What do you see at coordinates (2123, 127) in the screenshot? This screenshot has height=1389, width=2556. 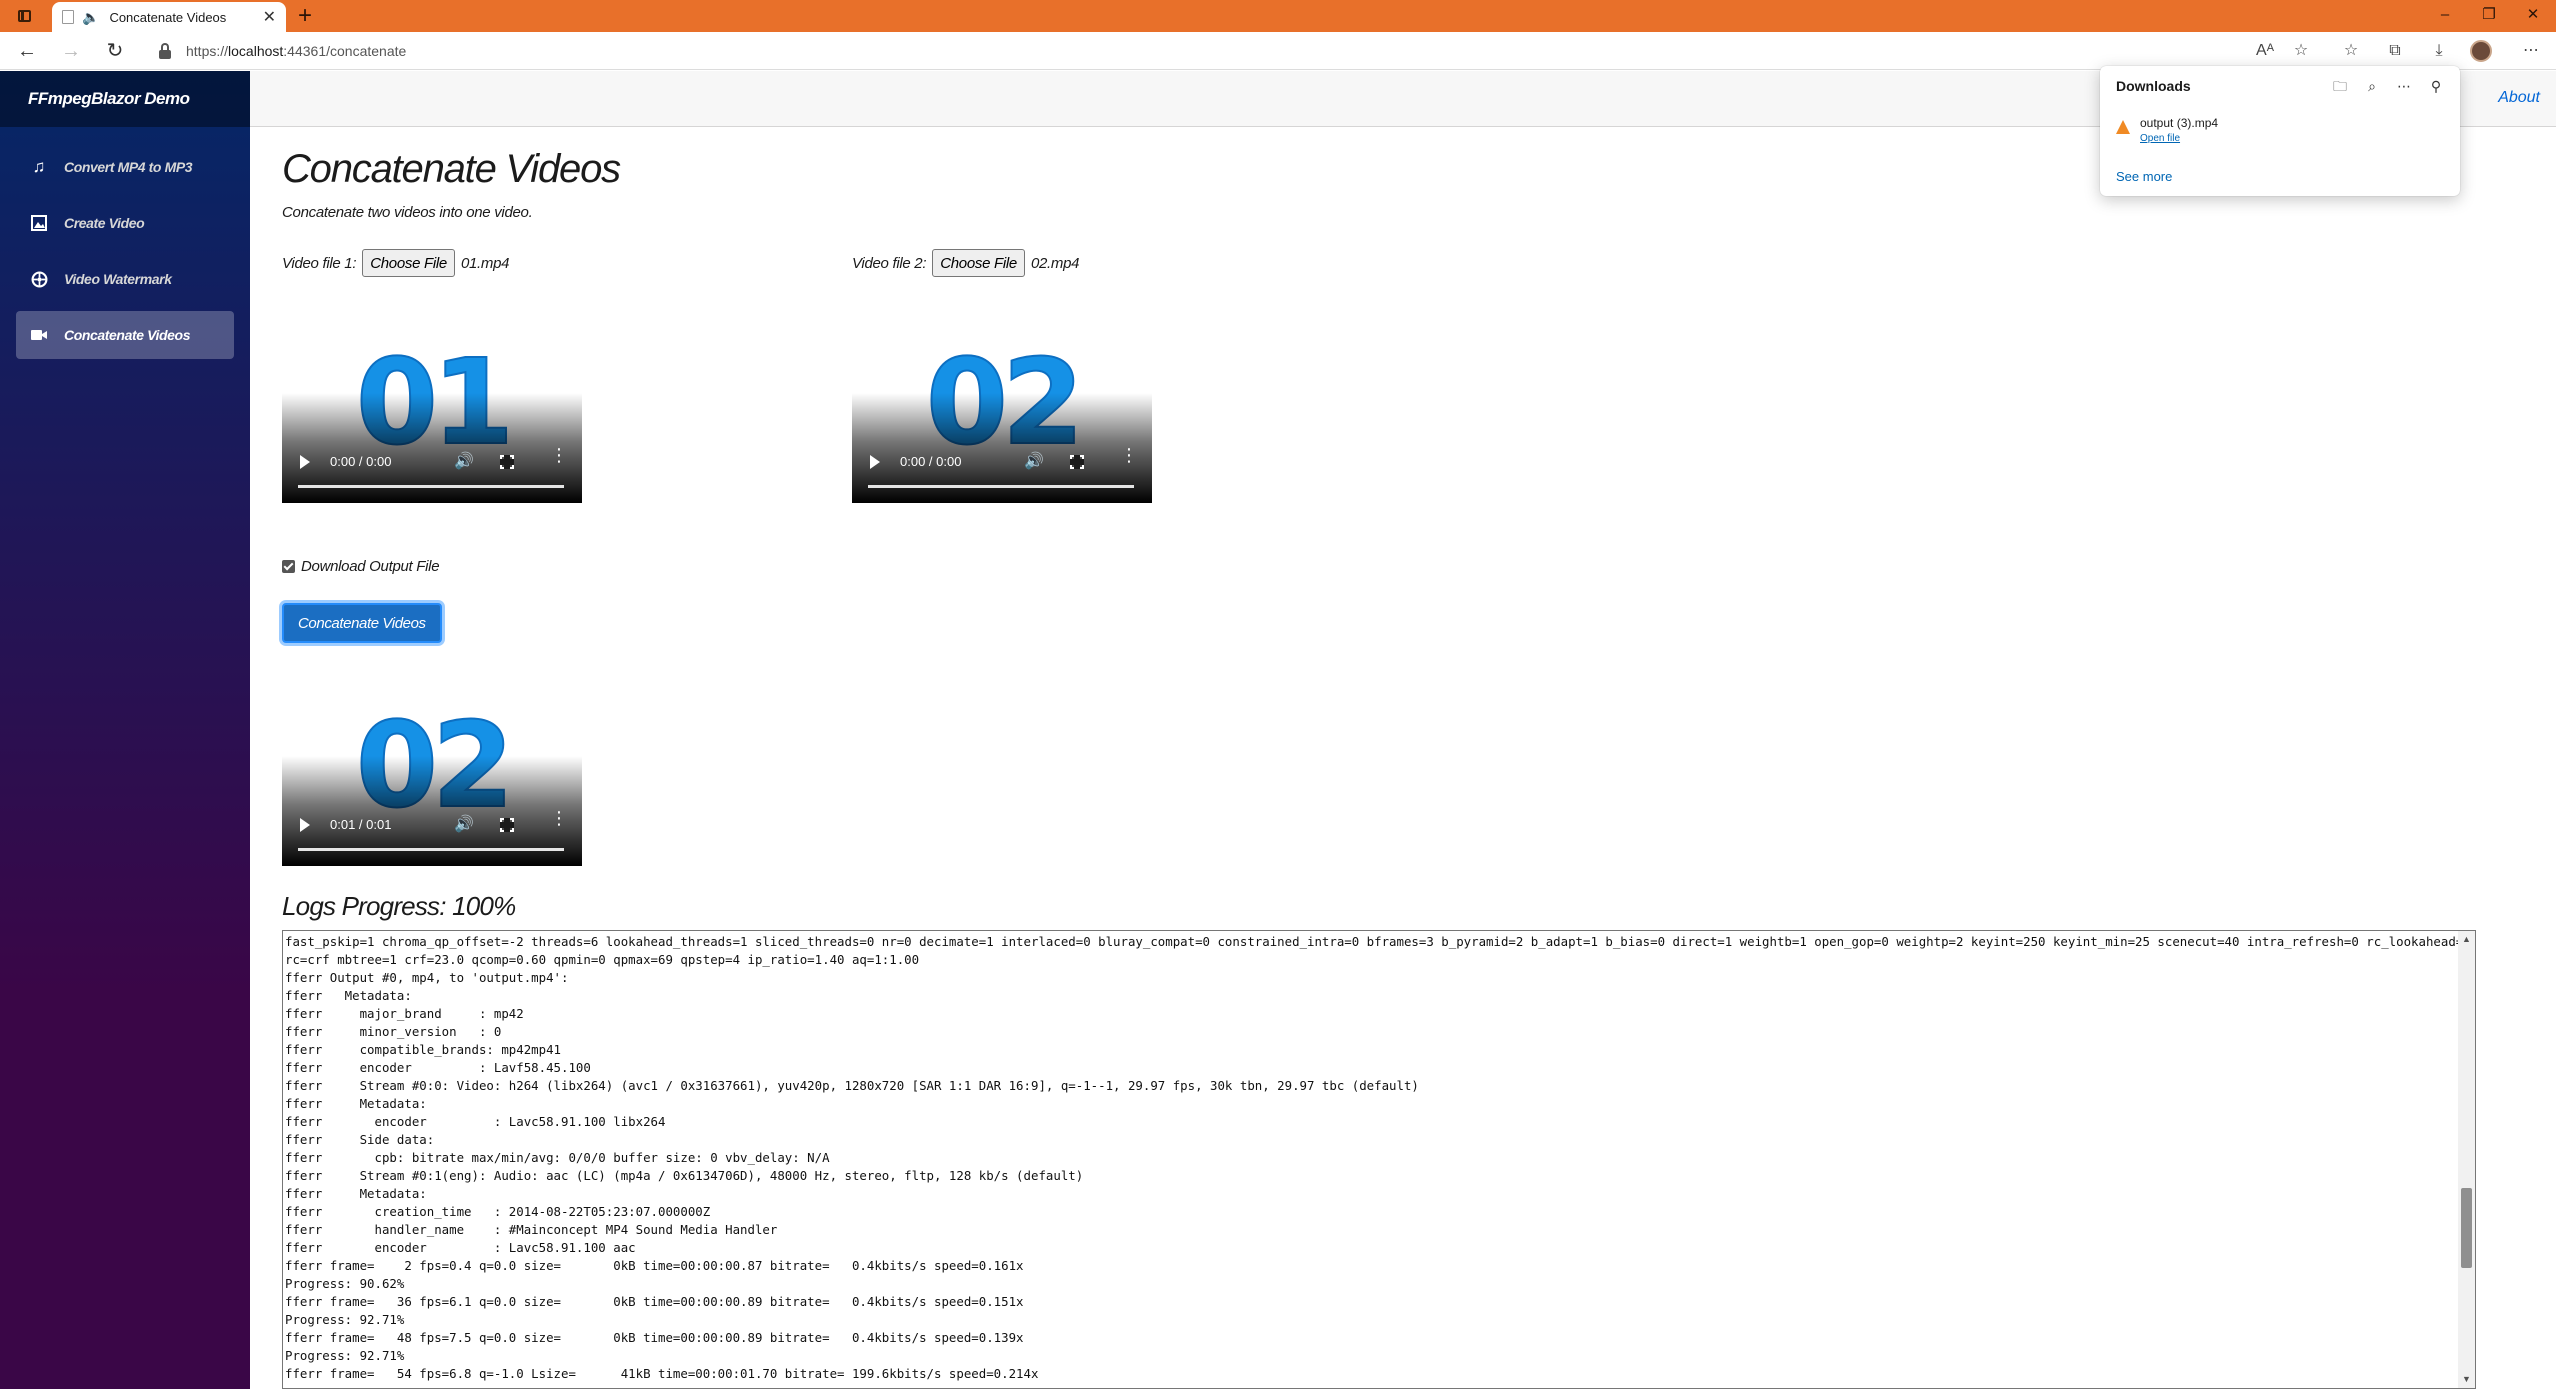 I see `vlc-file-icon` at bounding box center [2123, 127].